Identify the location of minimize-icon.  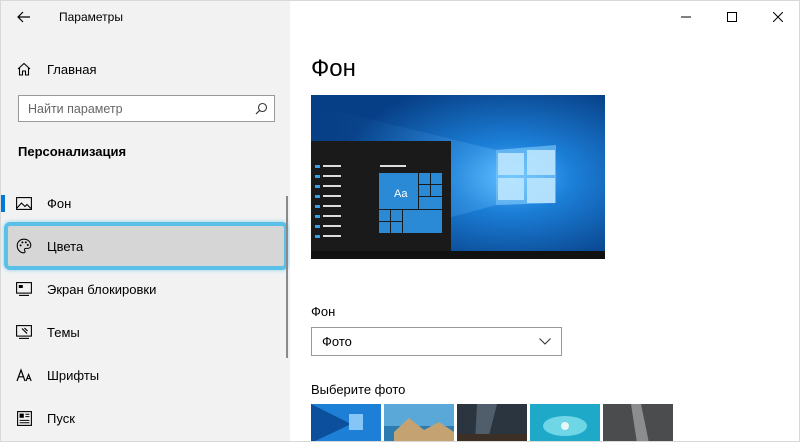
(686, 17).